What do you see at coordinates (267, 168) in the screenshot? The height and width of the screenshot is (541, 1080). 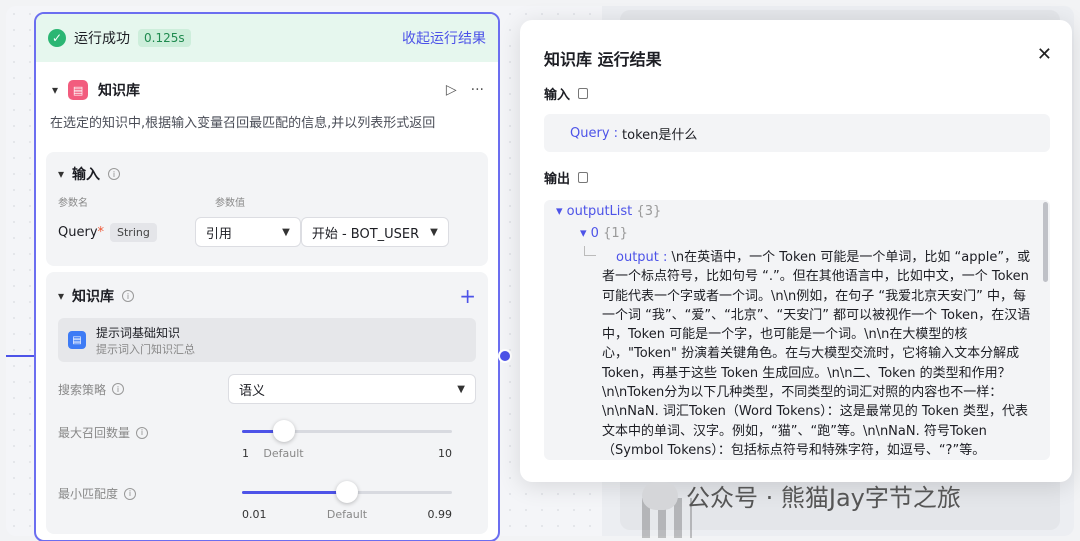 I see `input-section-header: ▾ 输入 i` at bounding box center [267, 168].